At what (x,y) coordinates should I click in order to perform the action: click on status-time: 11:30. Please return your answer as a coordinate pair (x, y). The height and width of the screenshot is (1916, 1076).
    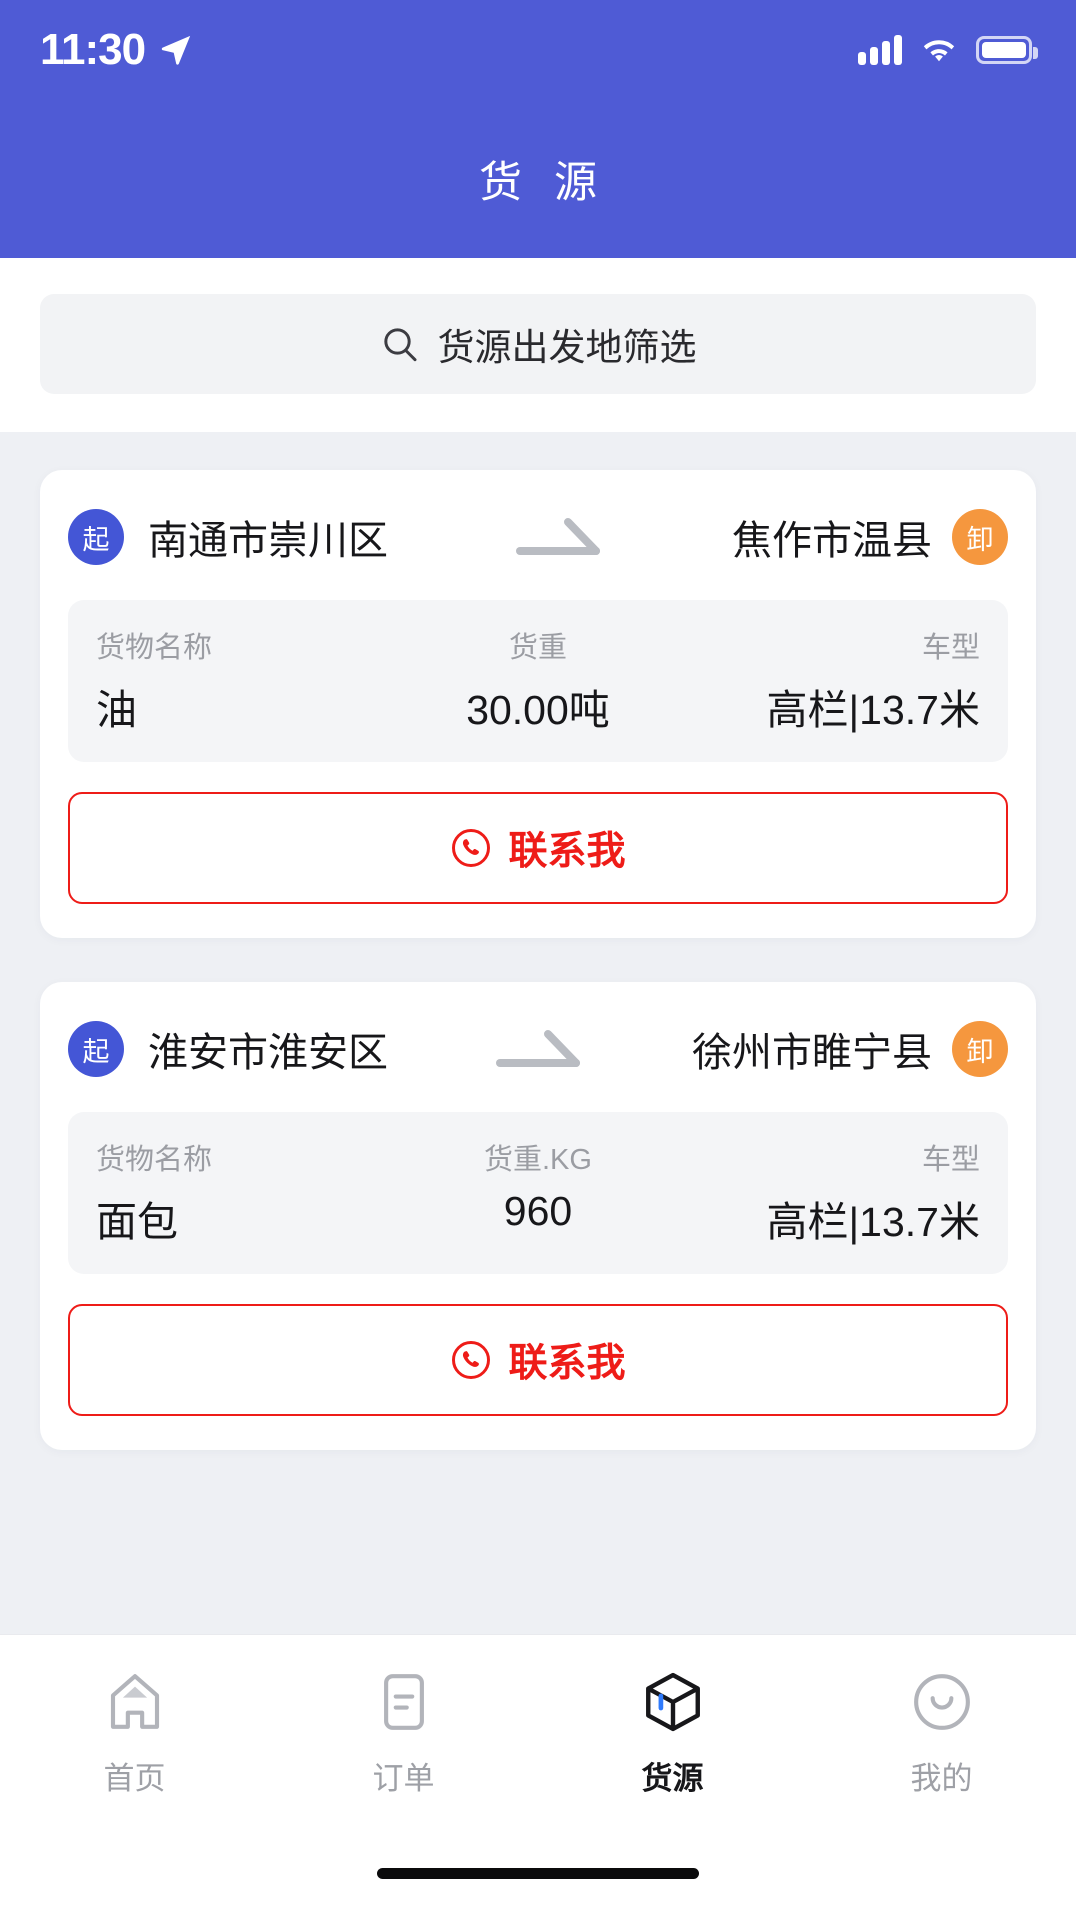
    Looking at the image, I should click on (93, 49).